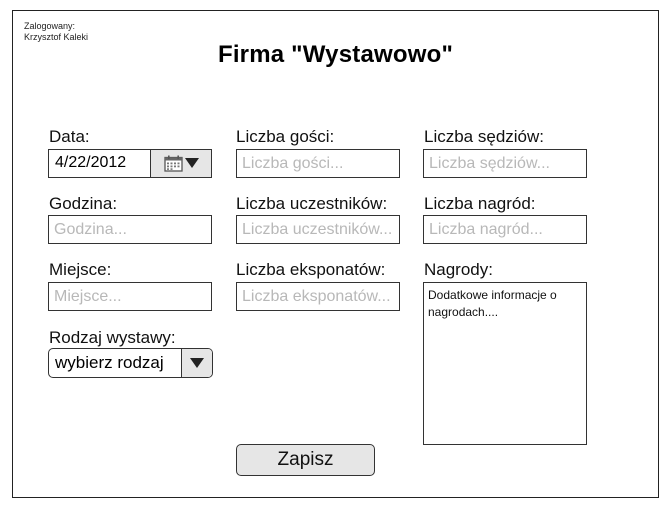 The width and height of the screenshot is (669, 514). I want to click on exhibition-type-value: wybierz rodzaj, so click(115, 363).